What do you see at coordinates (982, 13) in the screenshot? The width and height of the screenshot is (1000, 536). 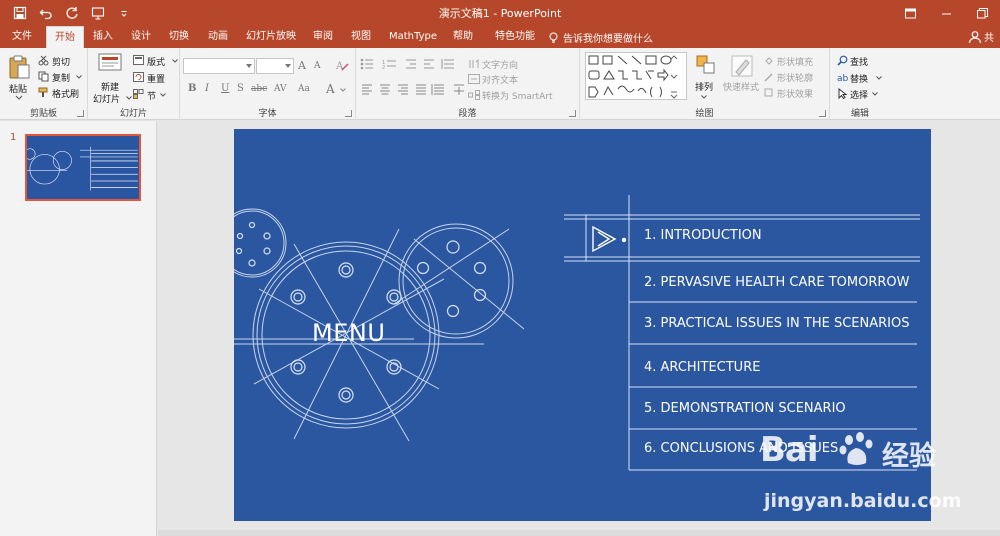 I see `restore-button` at bounding box center [982, 13].